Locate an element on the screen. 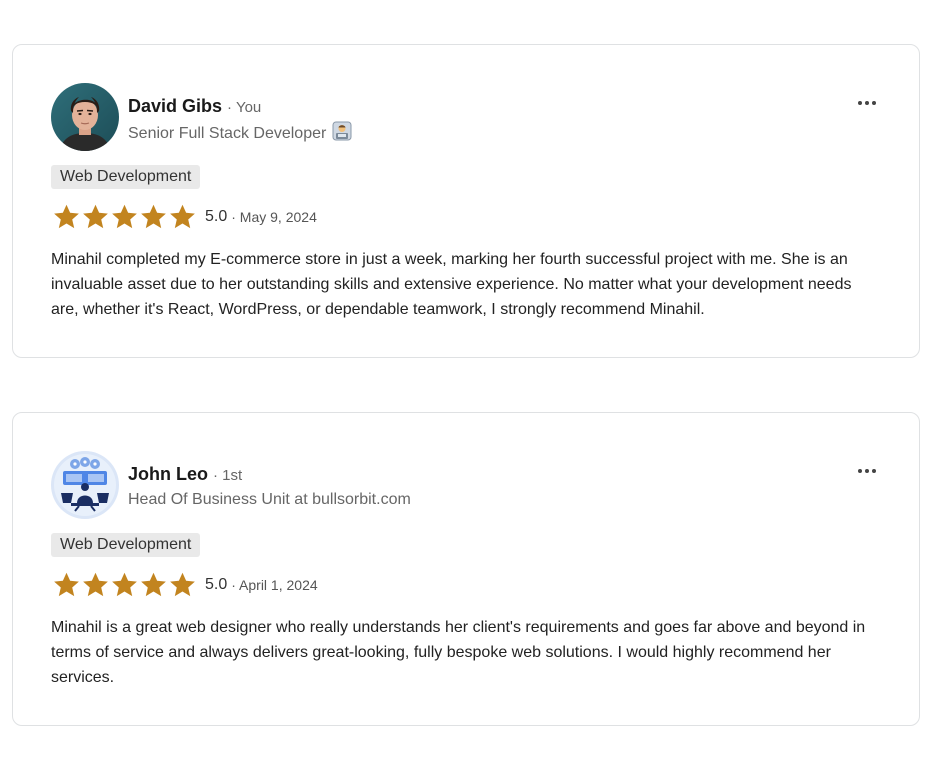 This screenshot has height=772, width=938. rating-row: 5.0 · April 1, 2024 is located at coordinates (185, 585).